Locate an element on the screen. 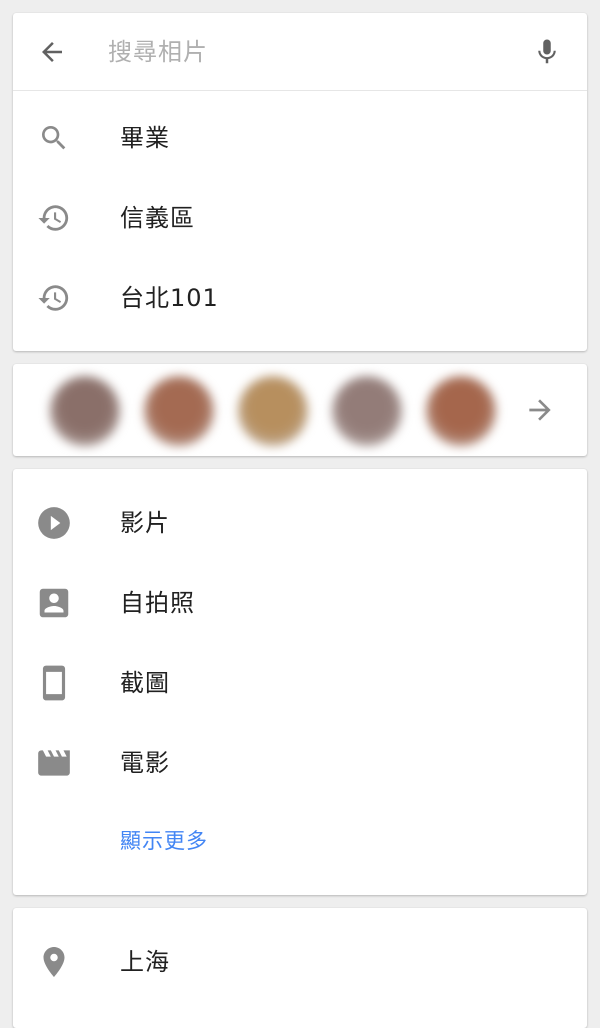  suggestion-item: 畢業 is located at coordinates (300, 138).